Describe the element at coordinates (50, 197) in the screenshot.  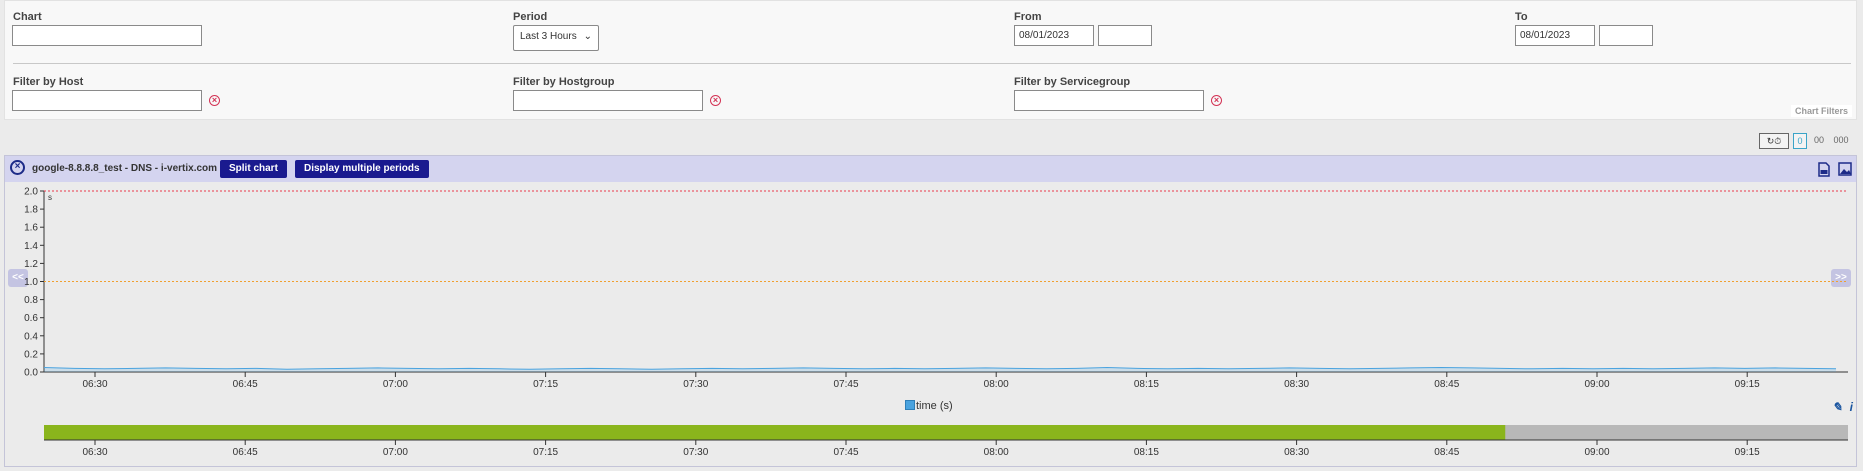
I see `y-unit-label: s` at that location.